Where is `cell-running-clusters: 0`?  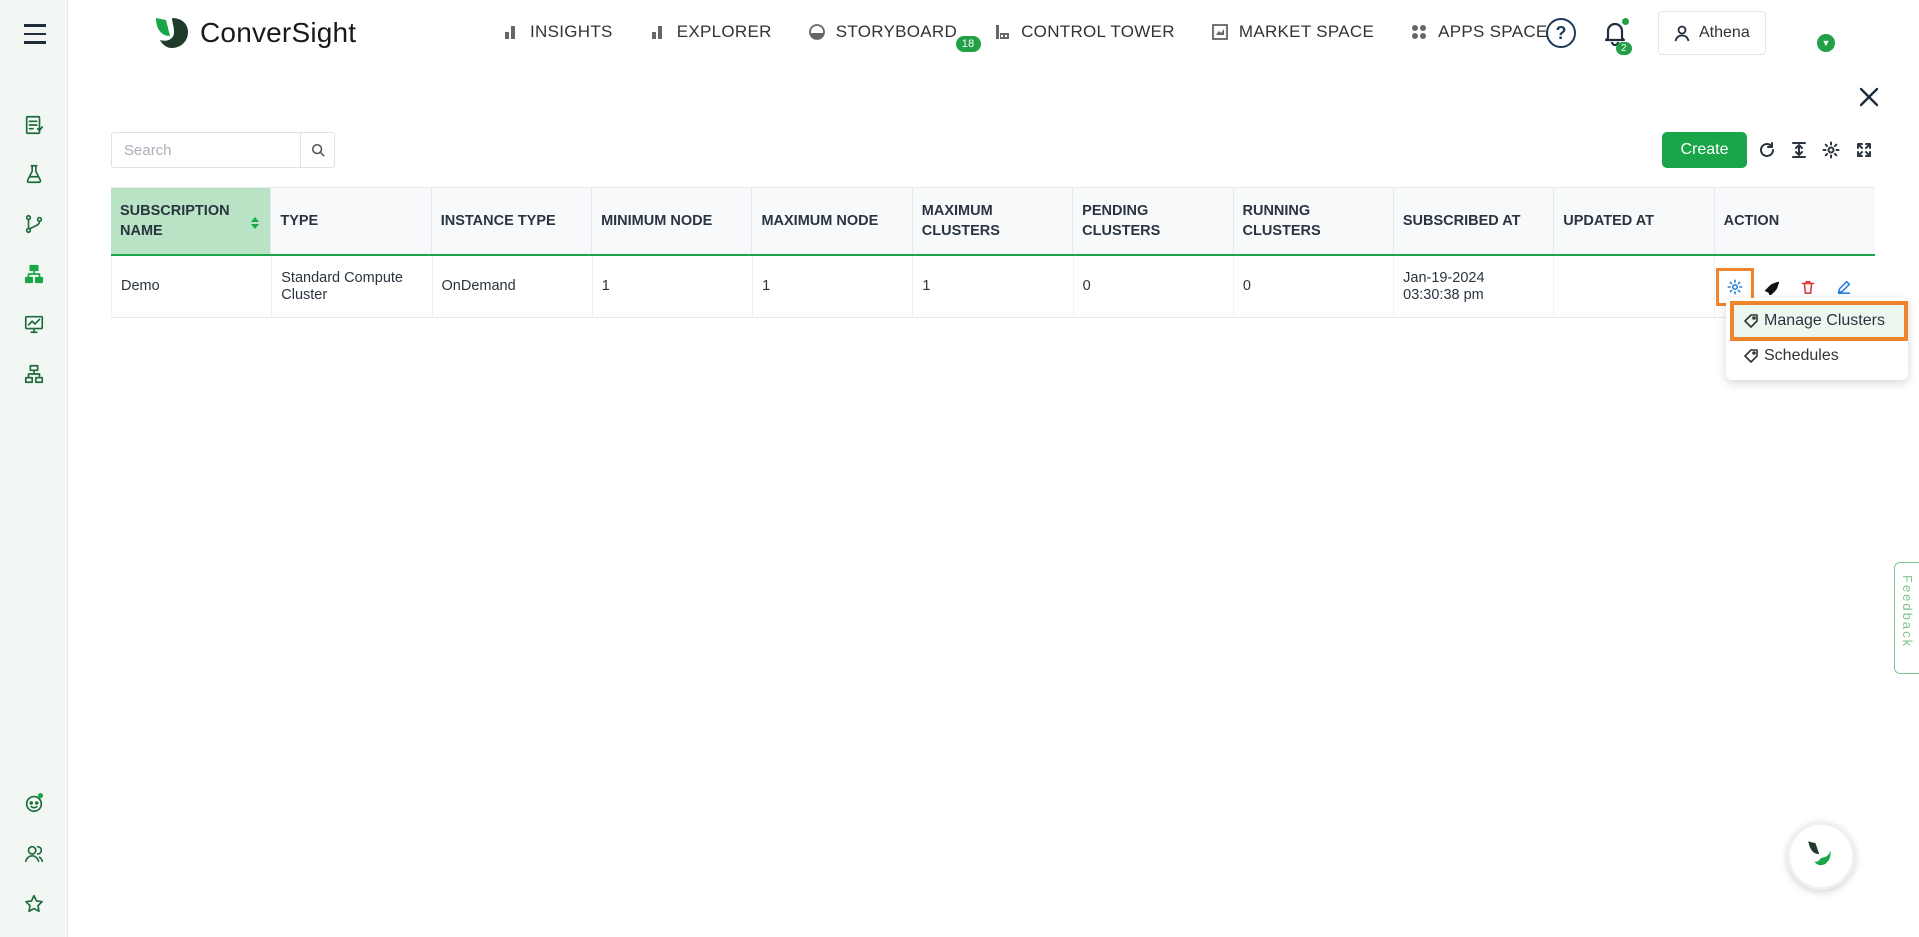
cell-running-clusters: 0 is located at coordinates (1314, 286).